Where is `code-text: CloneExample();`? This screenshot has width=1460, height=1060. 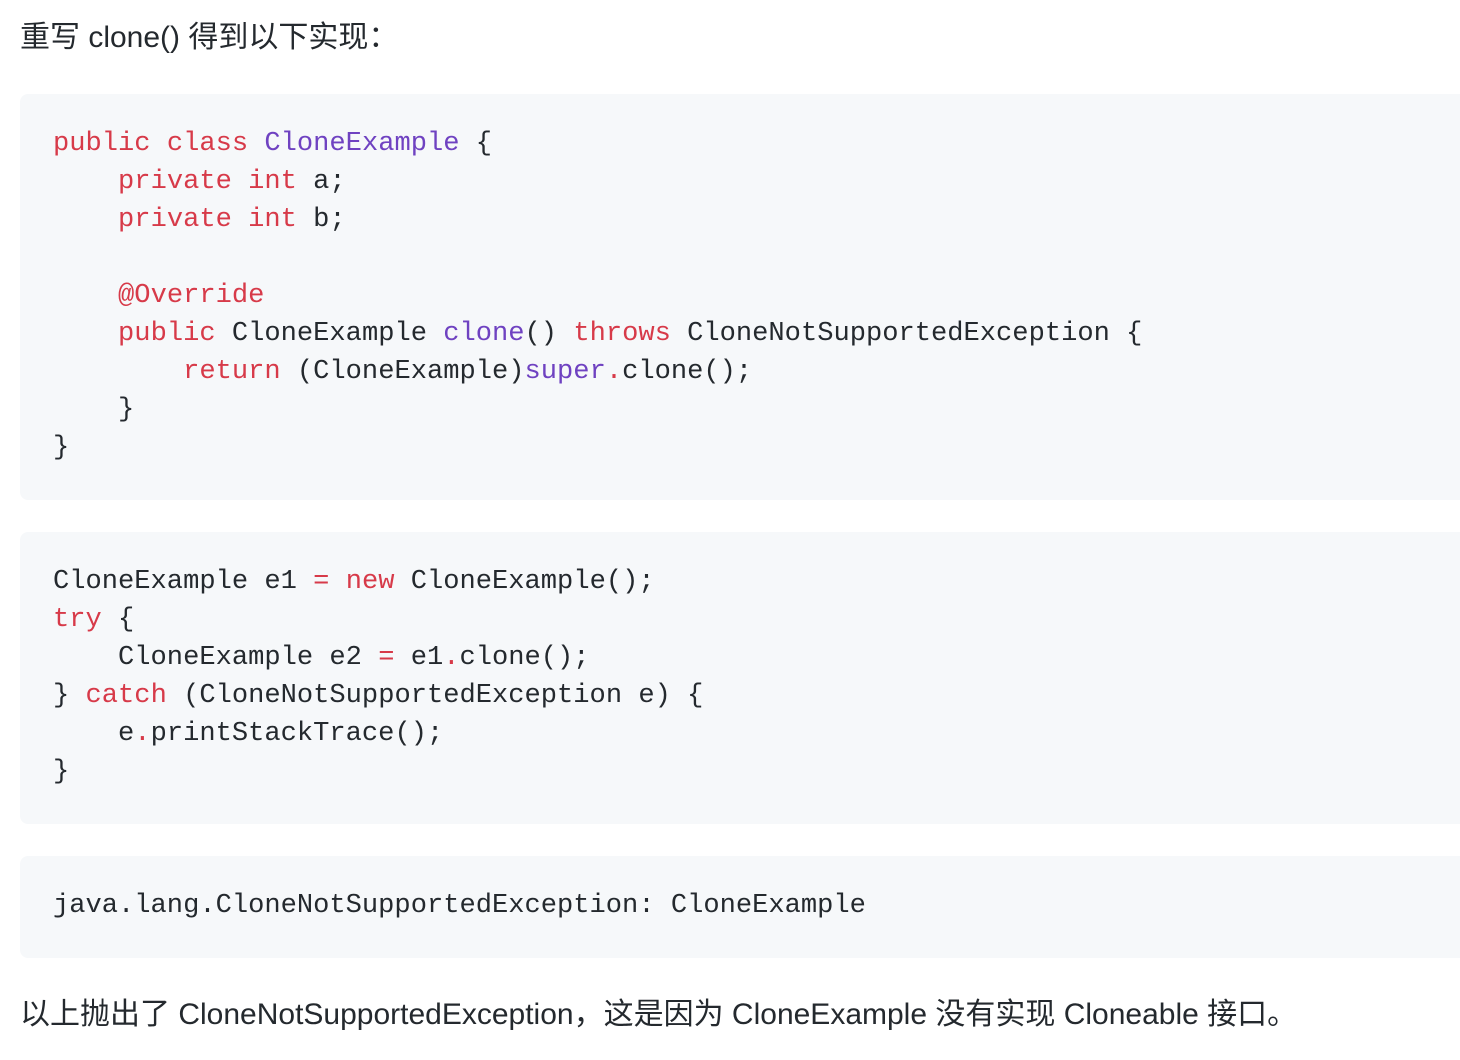 code-text: CloneExample(); is located at coordinates (524, 581).